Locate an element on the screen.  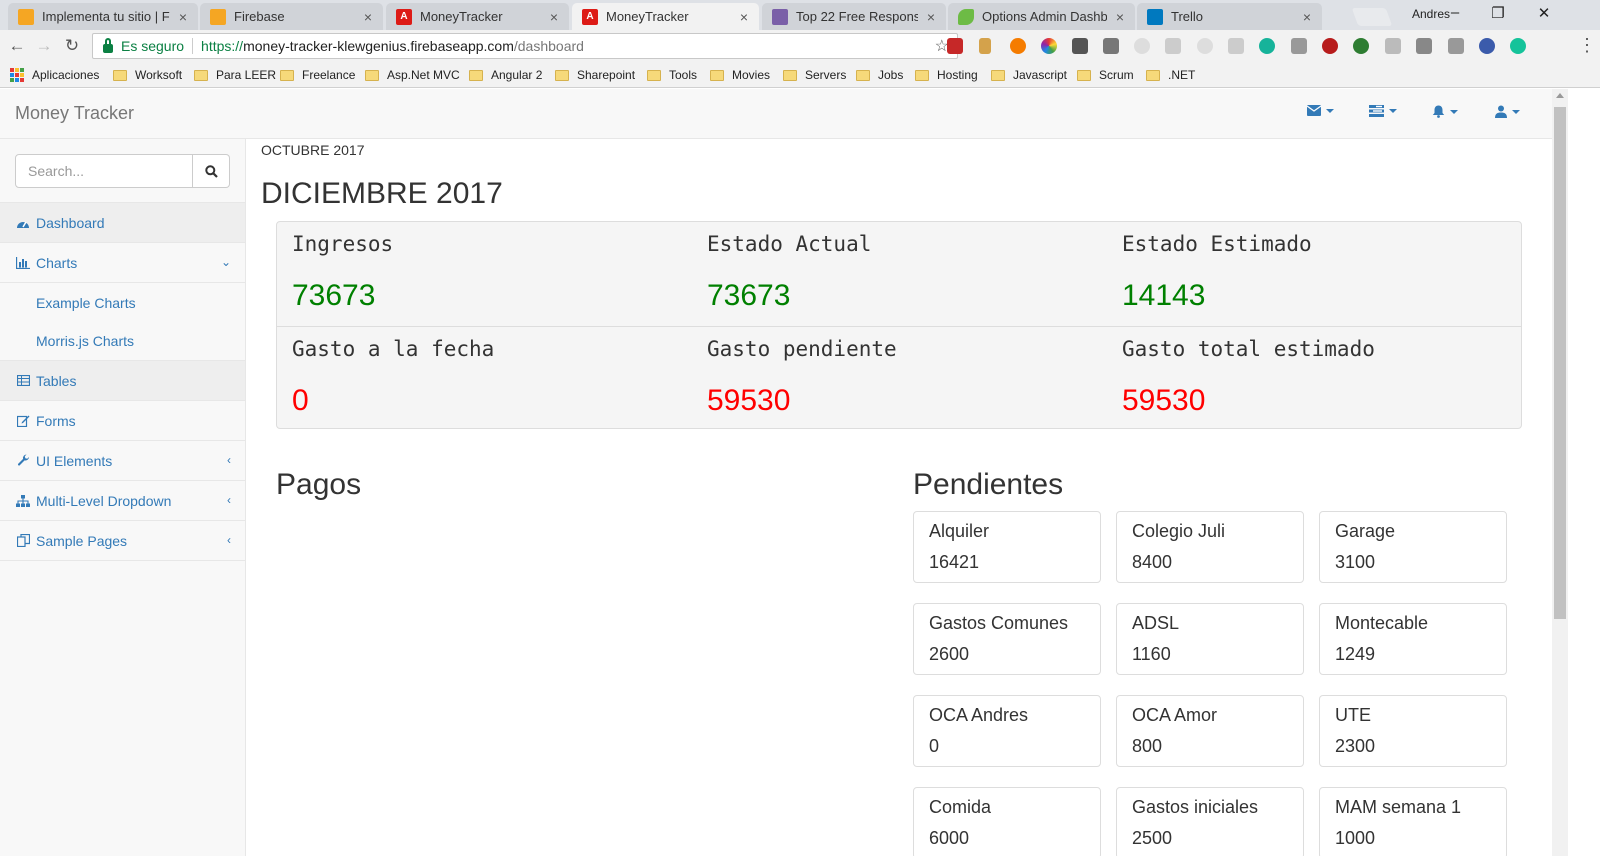
payments-title: Pagos is located at coordinates (319, 484).